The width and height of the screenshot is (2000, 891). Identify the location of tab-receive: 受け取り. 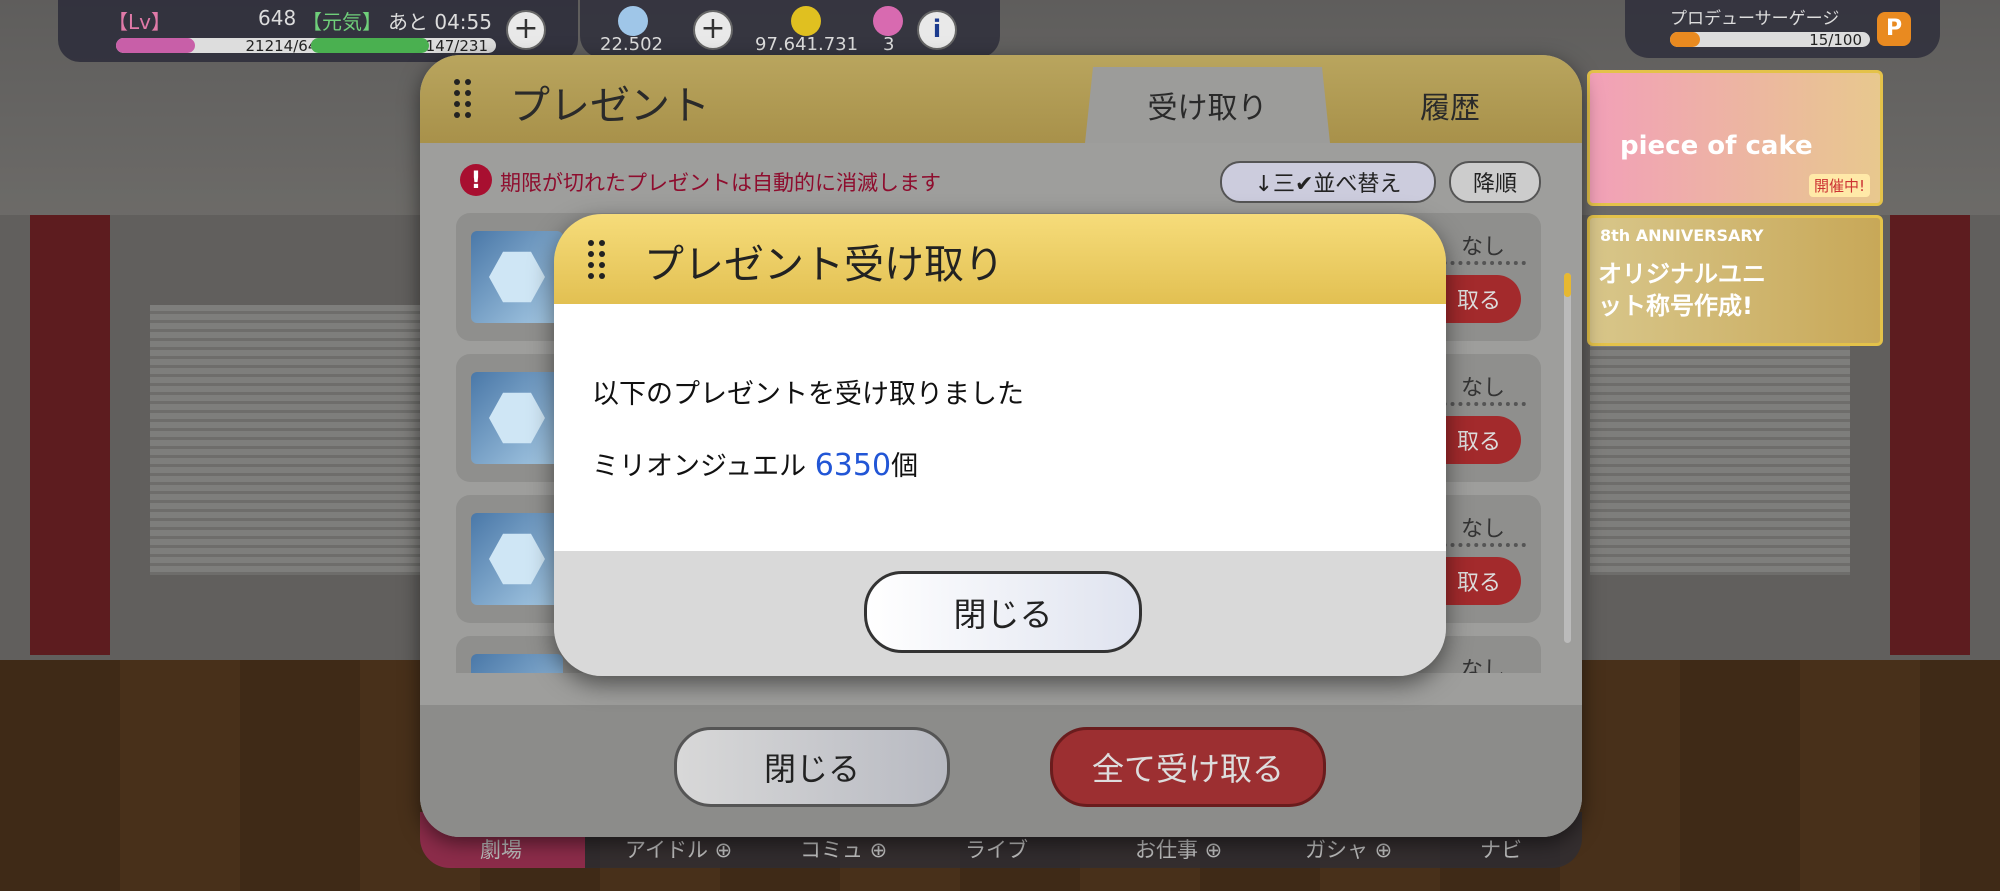
(1207, 105).